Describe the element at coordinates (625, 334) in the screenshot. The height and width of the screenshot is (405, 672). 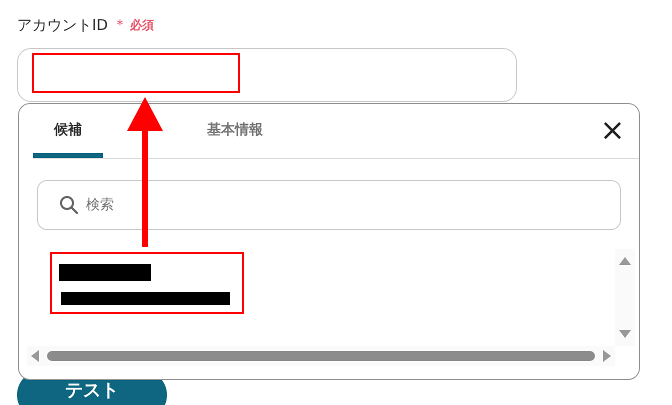
I see `scroll-down-icon` at that location.